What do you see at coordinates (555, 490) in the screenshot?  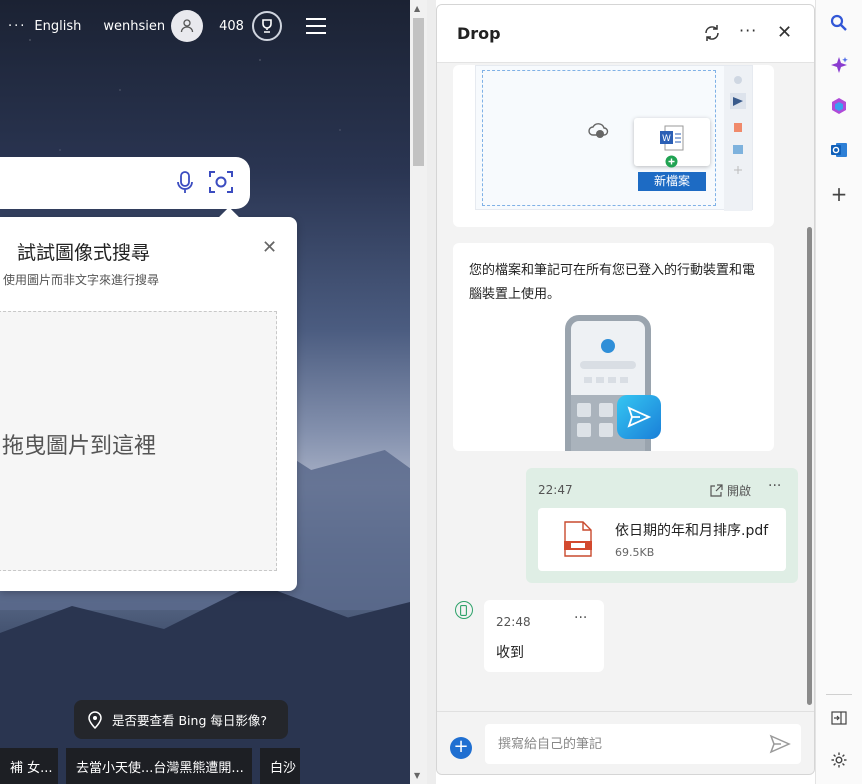 I see `message-time: 22:47` at bounding box center [555, 490].